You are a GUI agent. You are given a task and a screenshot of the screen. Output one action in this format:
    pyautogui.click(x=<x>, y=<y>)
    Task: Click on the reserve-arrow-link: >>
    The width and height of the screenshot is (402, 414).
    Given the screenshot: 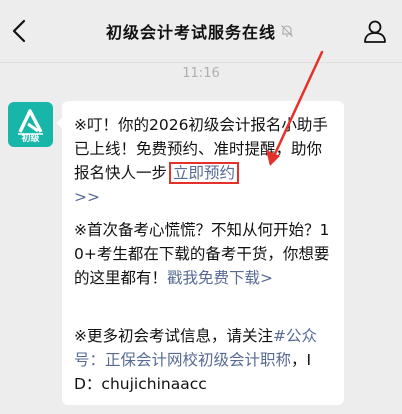 What is the action you would take?
    pyautogui.click(x=87, y=197)
    